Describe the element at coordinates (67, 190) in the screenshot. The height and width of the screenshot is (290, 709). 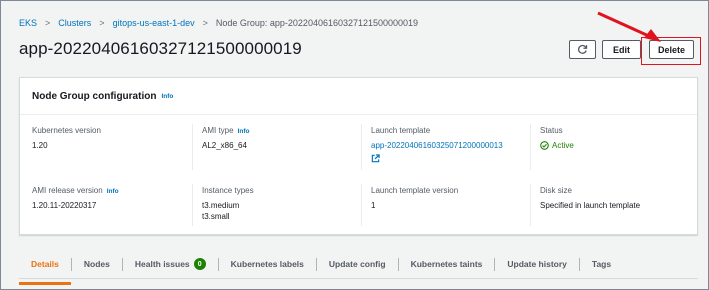
I see `field-label-text: AMI release version` at that location.